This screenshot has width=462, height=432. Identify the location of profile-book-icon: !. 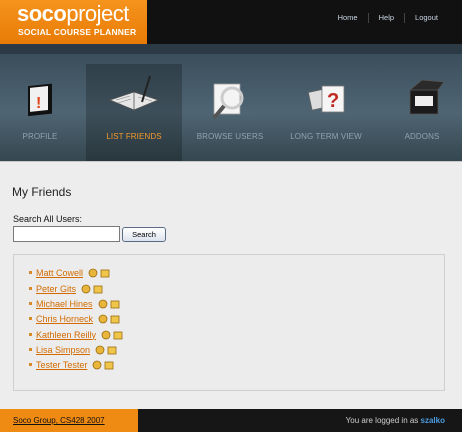
(40, 100).